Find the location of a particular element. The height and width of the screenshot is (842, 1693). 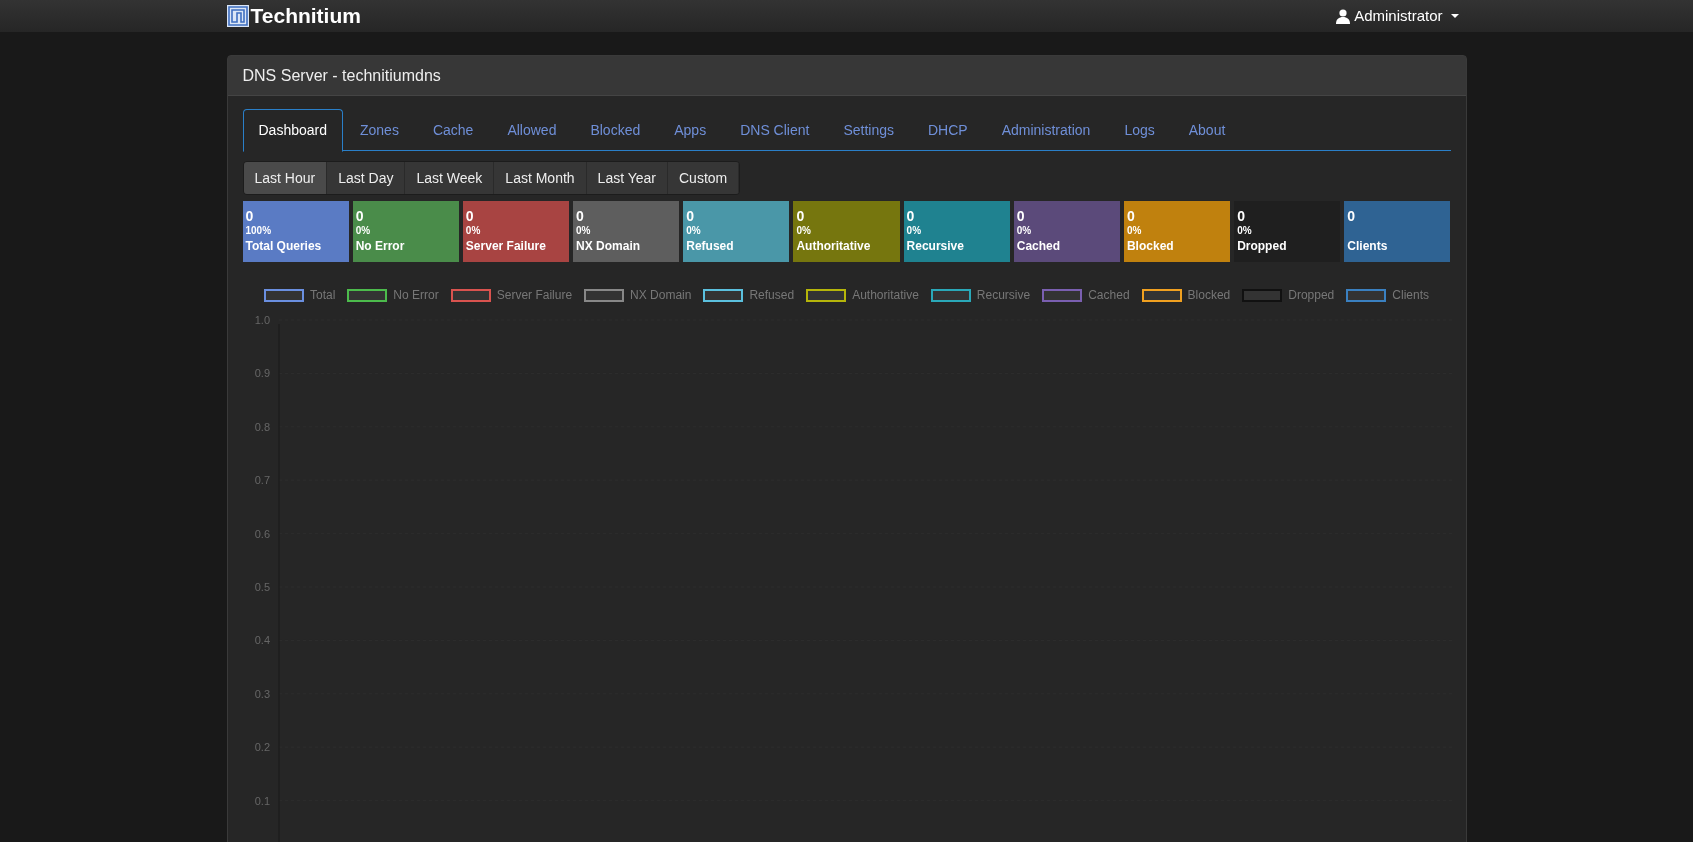

time-range-button: Last Month is located at coordinates (540, 178).